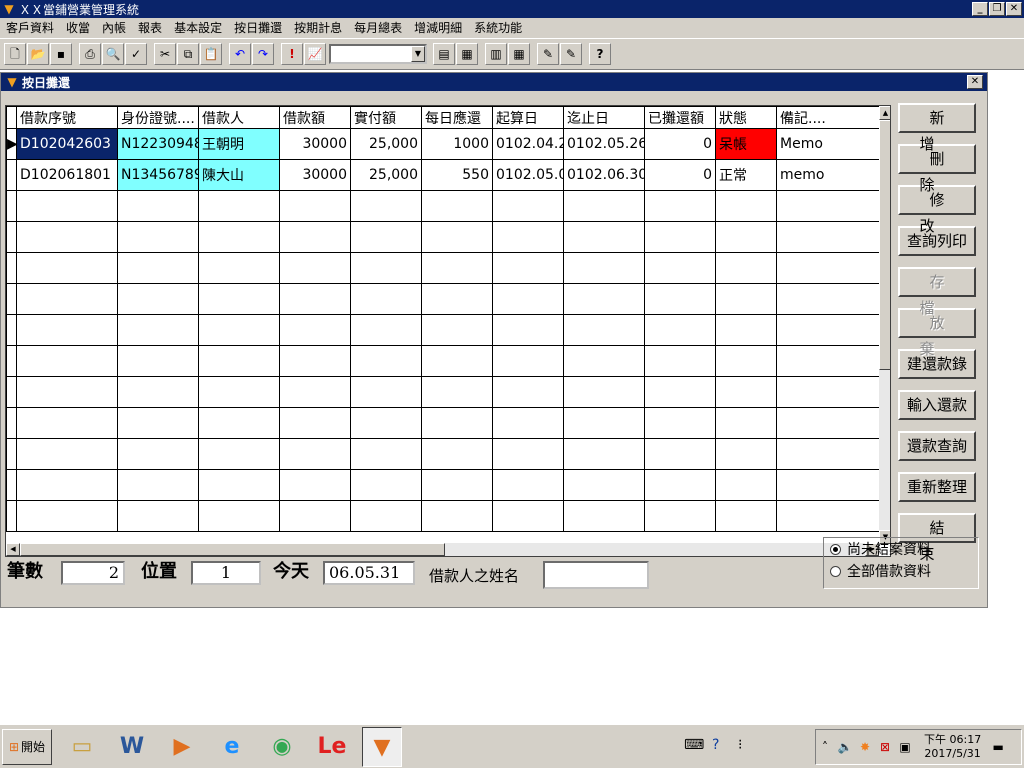 Image resolution: width=1024 pixels, height=768 pixels. I want to click on radio-all-loans: 全部借款資料, so click(901, 571).